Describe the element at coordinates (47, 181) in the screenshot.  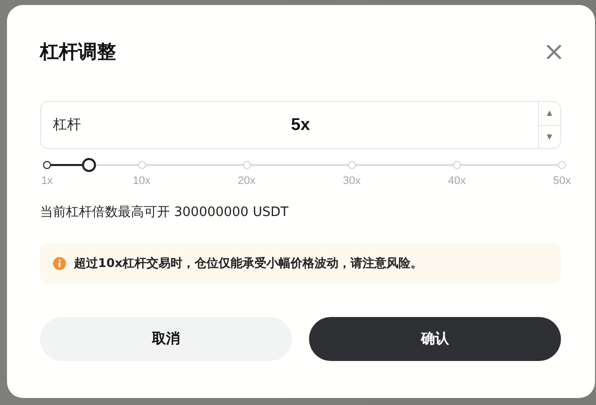
I see `slider-label: 1x` at that location.